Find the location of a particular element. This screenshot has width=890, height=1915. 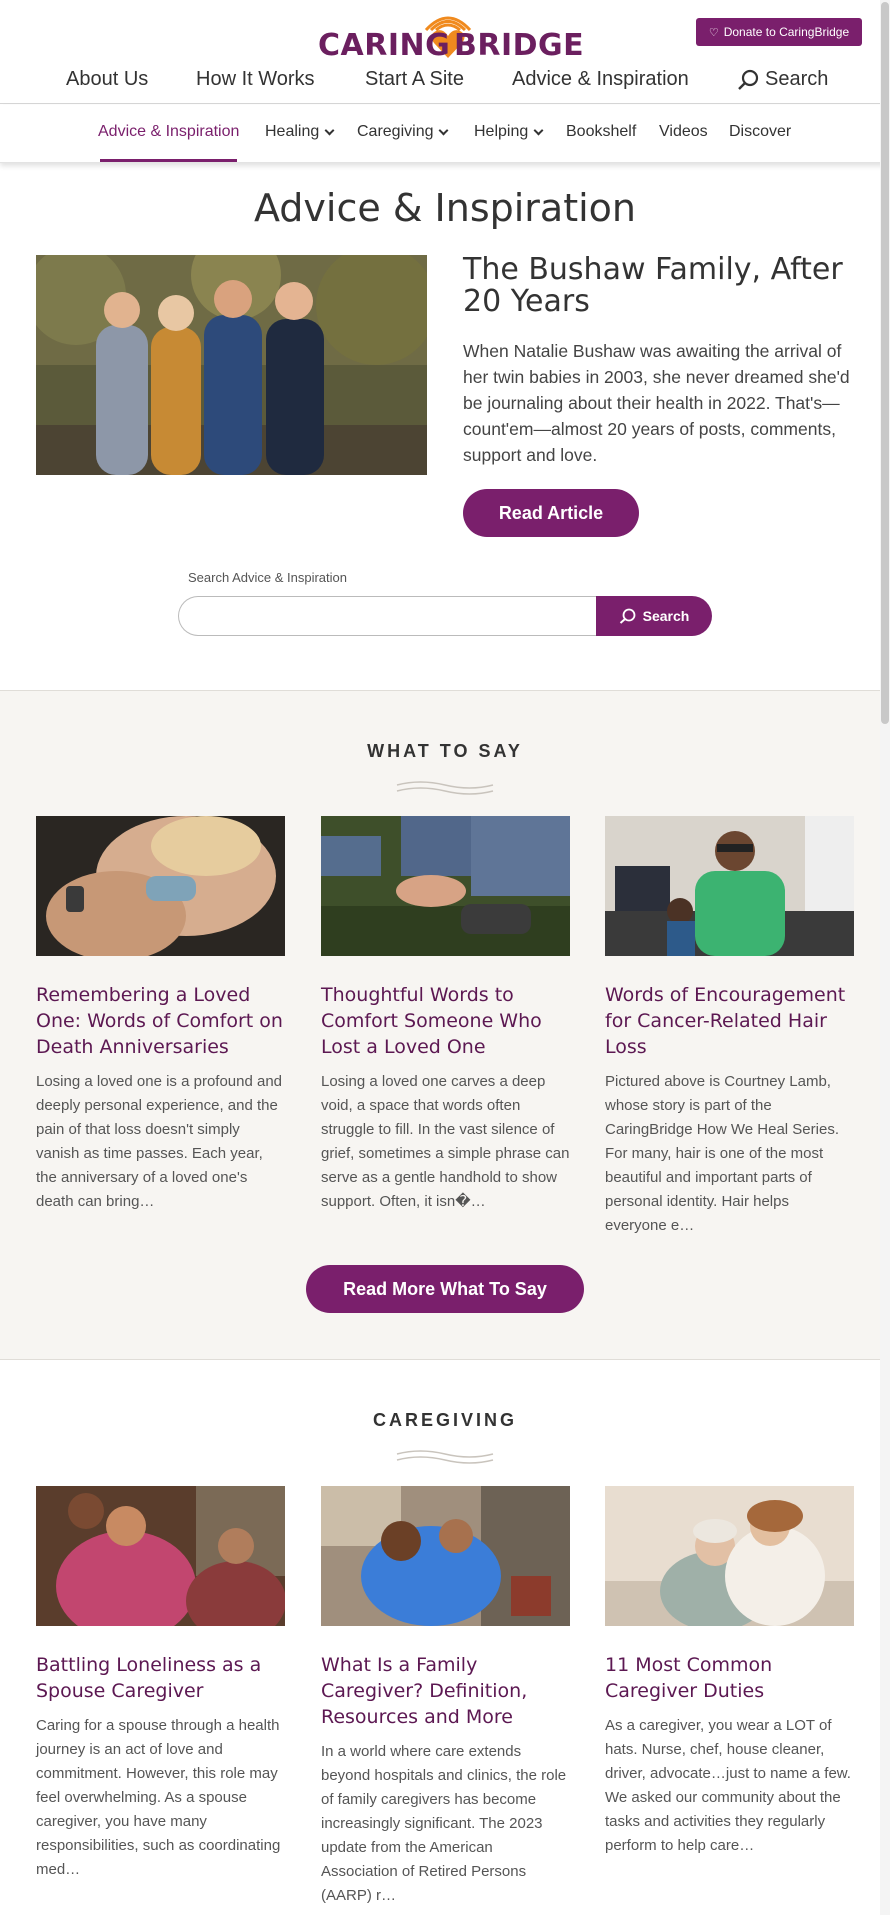

subnav-label: Caregiving is located at coordinates (395, 131).